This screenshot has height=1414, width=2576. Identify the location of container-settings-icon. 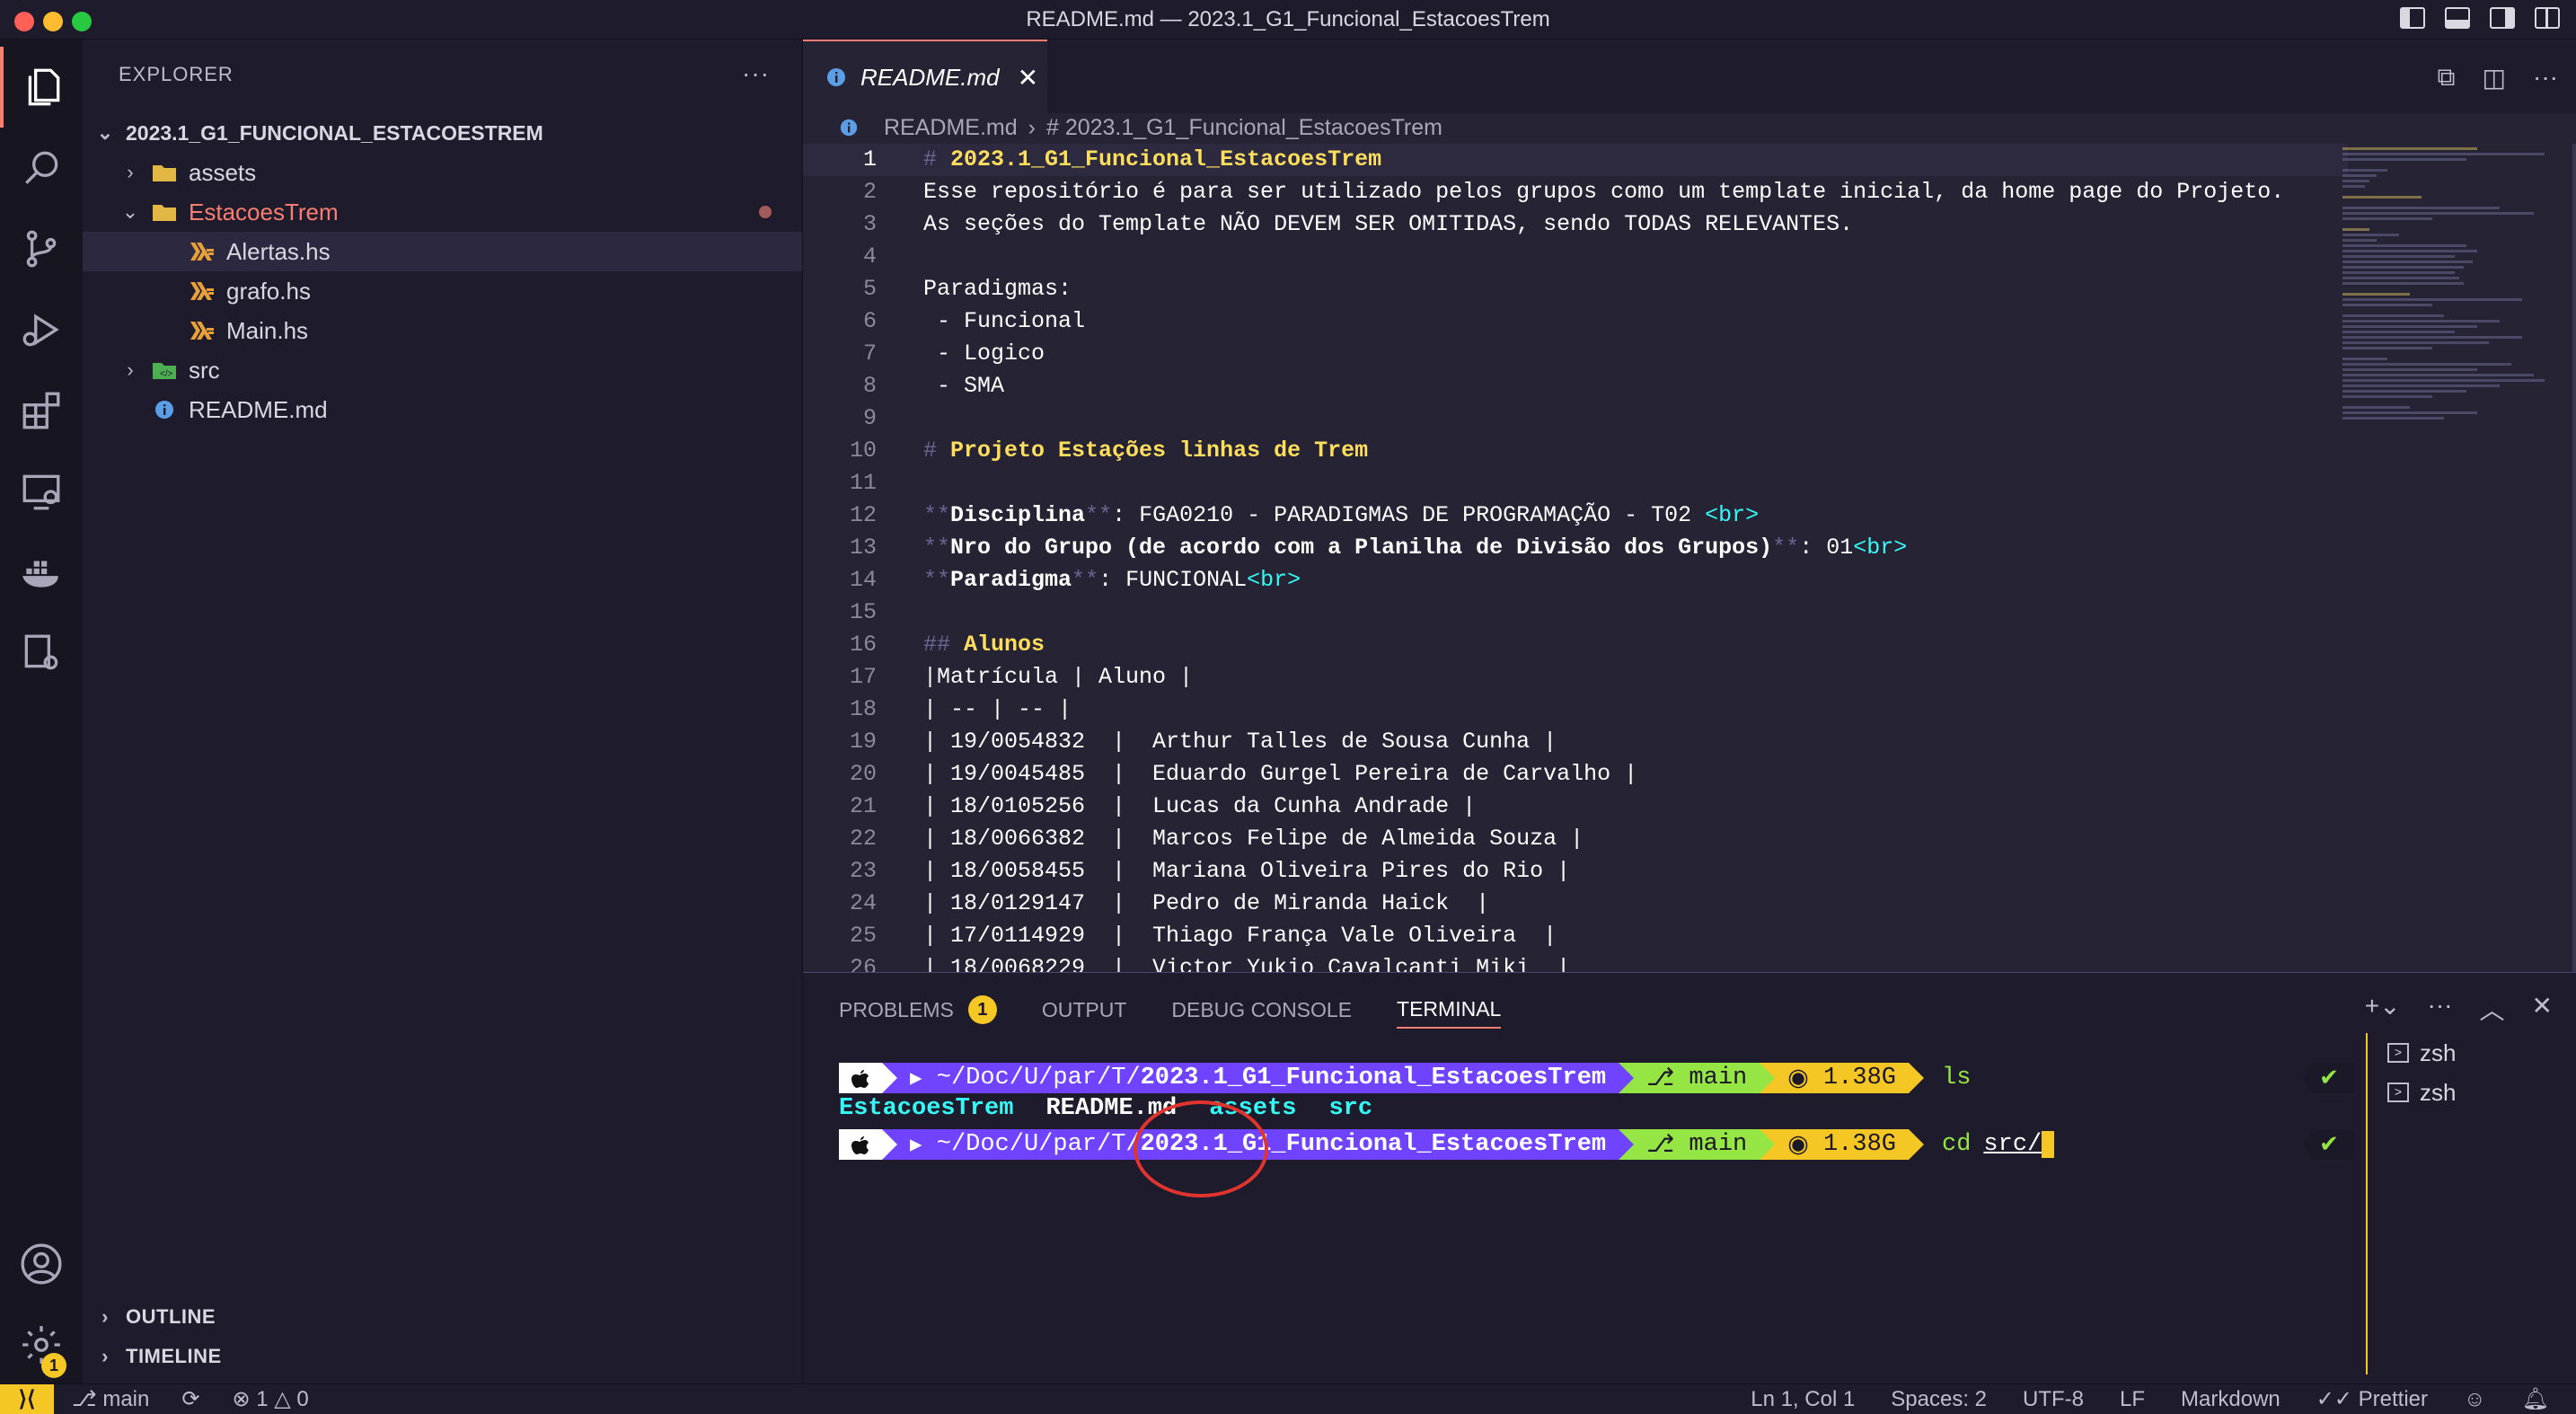
(41, 653).